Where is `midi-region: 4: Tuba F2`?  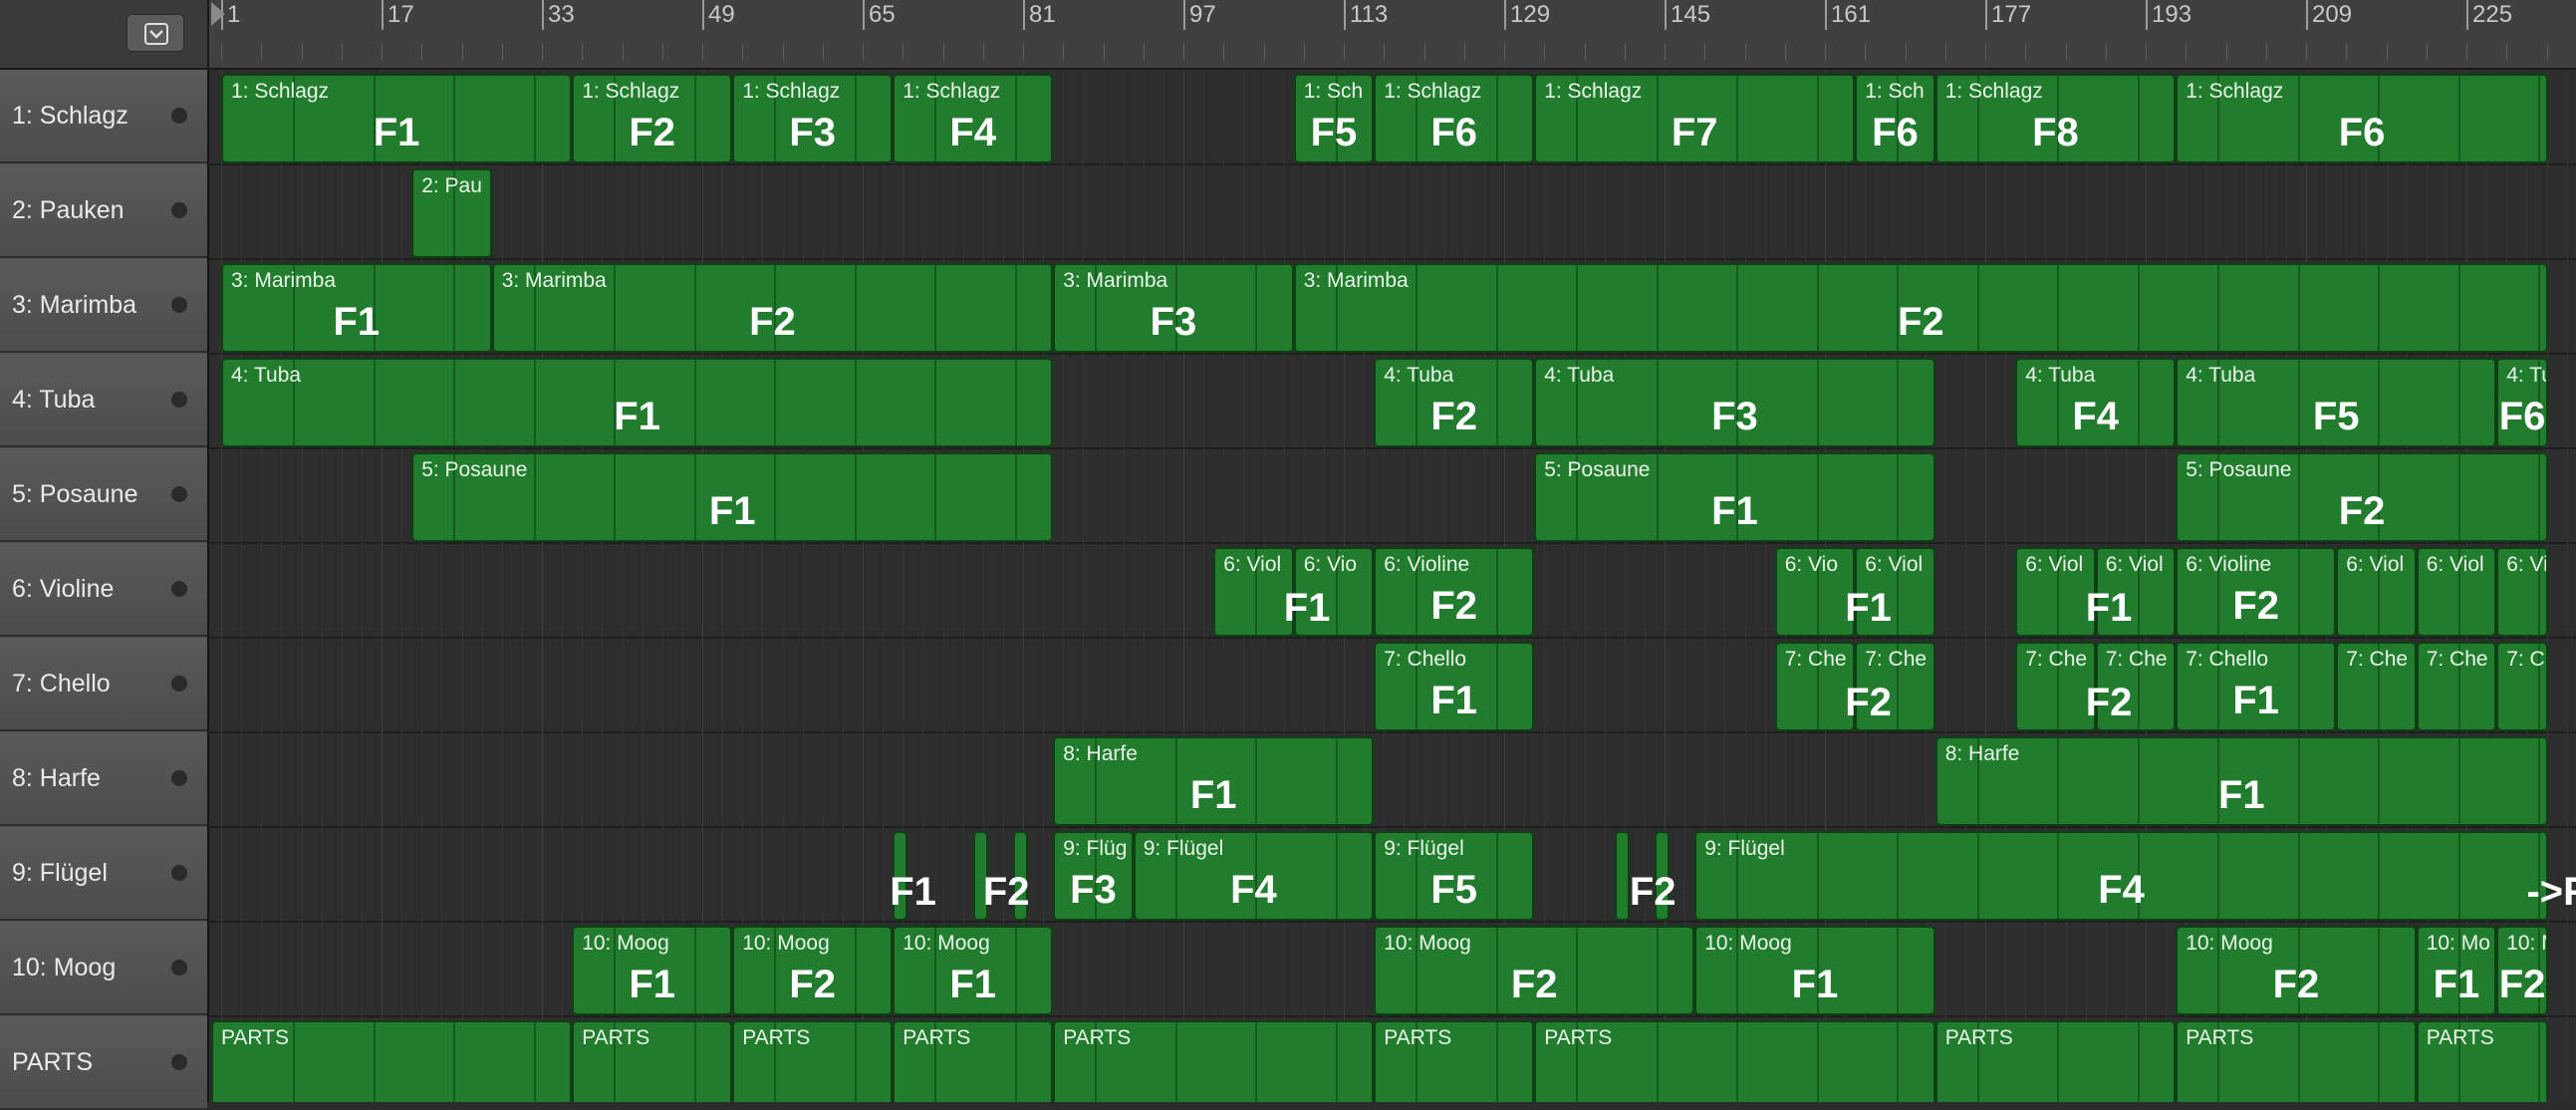 midi-region: 4: Tuba F2 is located at coordinates (1454, 402).